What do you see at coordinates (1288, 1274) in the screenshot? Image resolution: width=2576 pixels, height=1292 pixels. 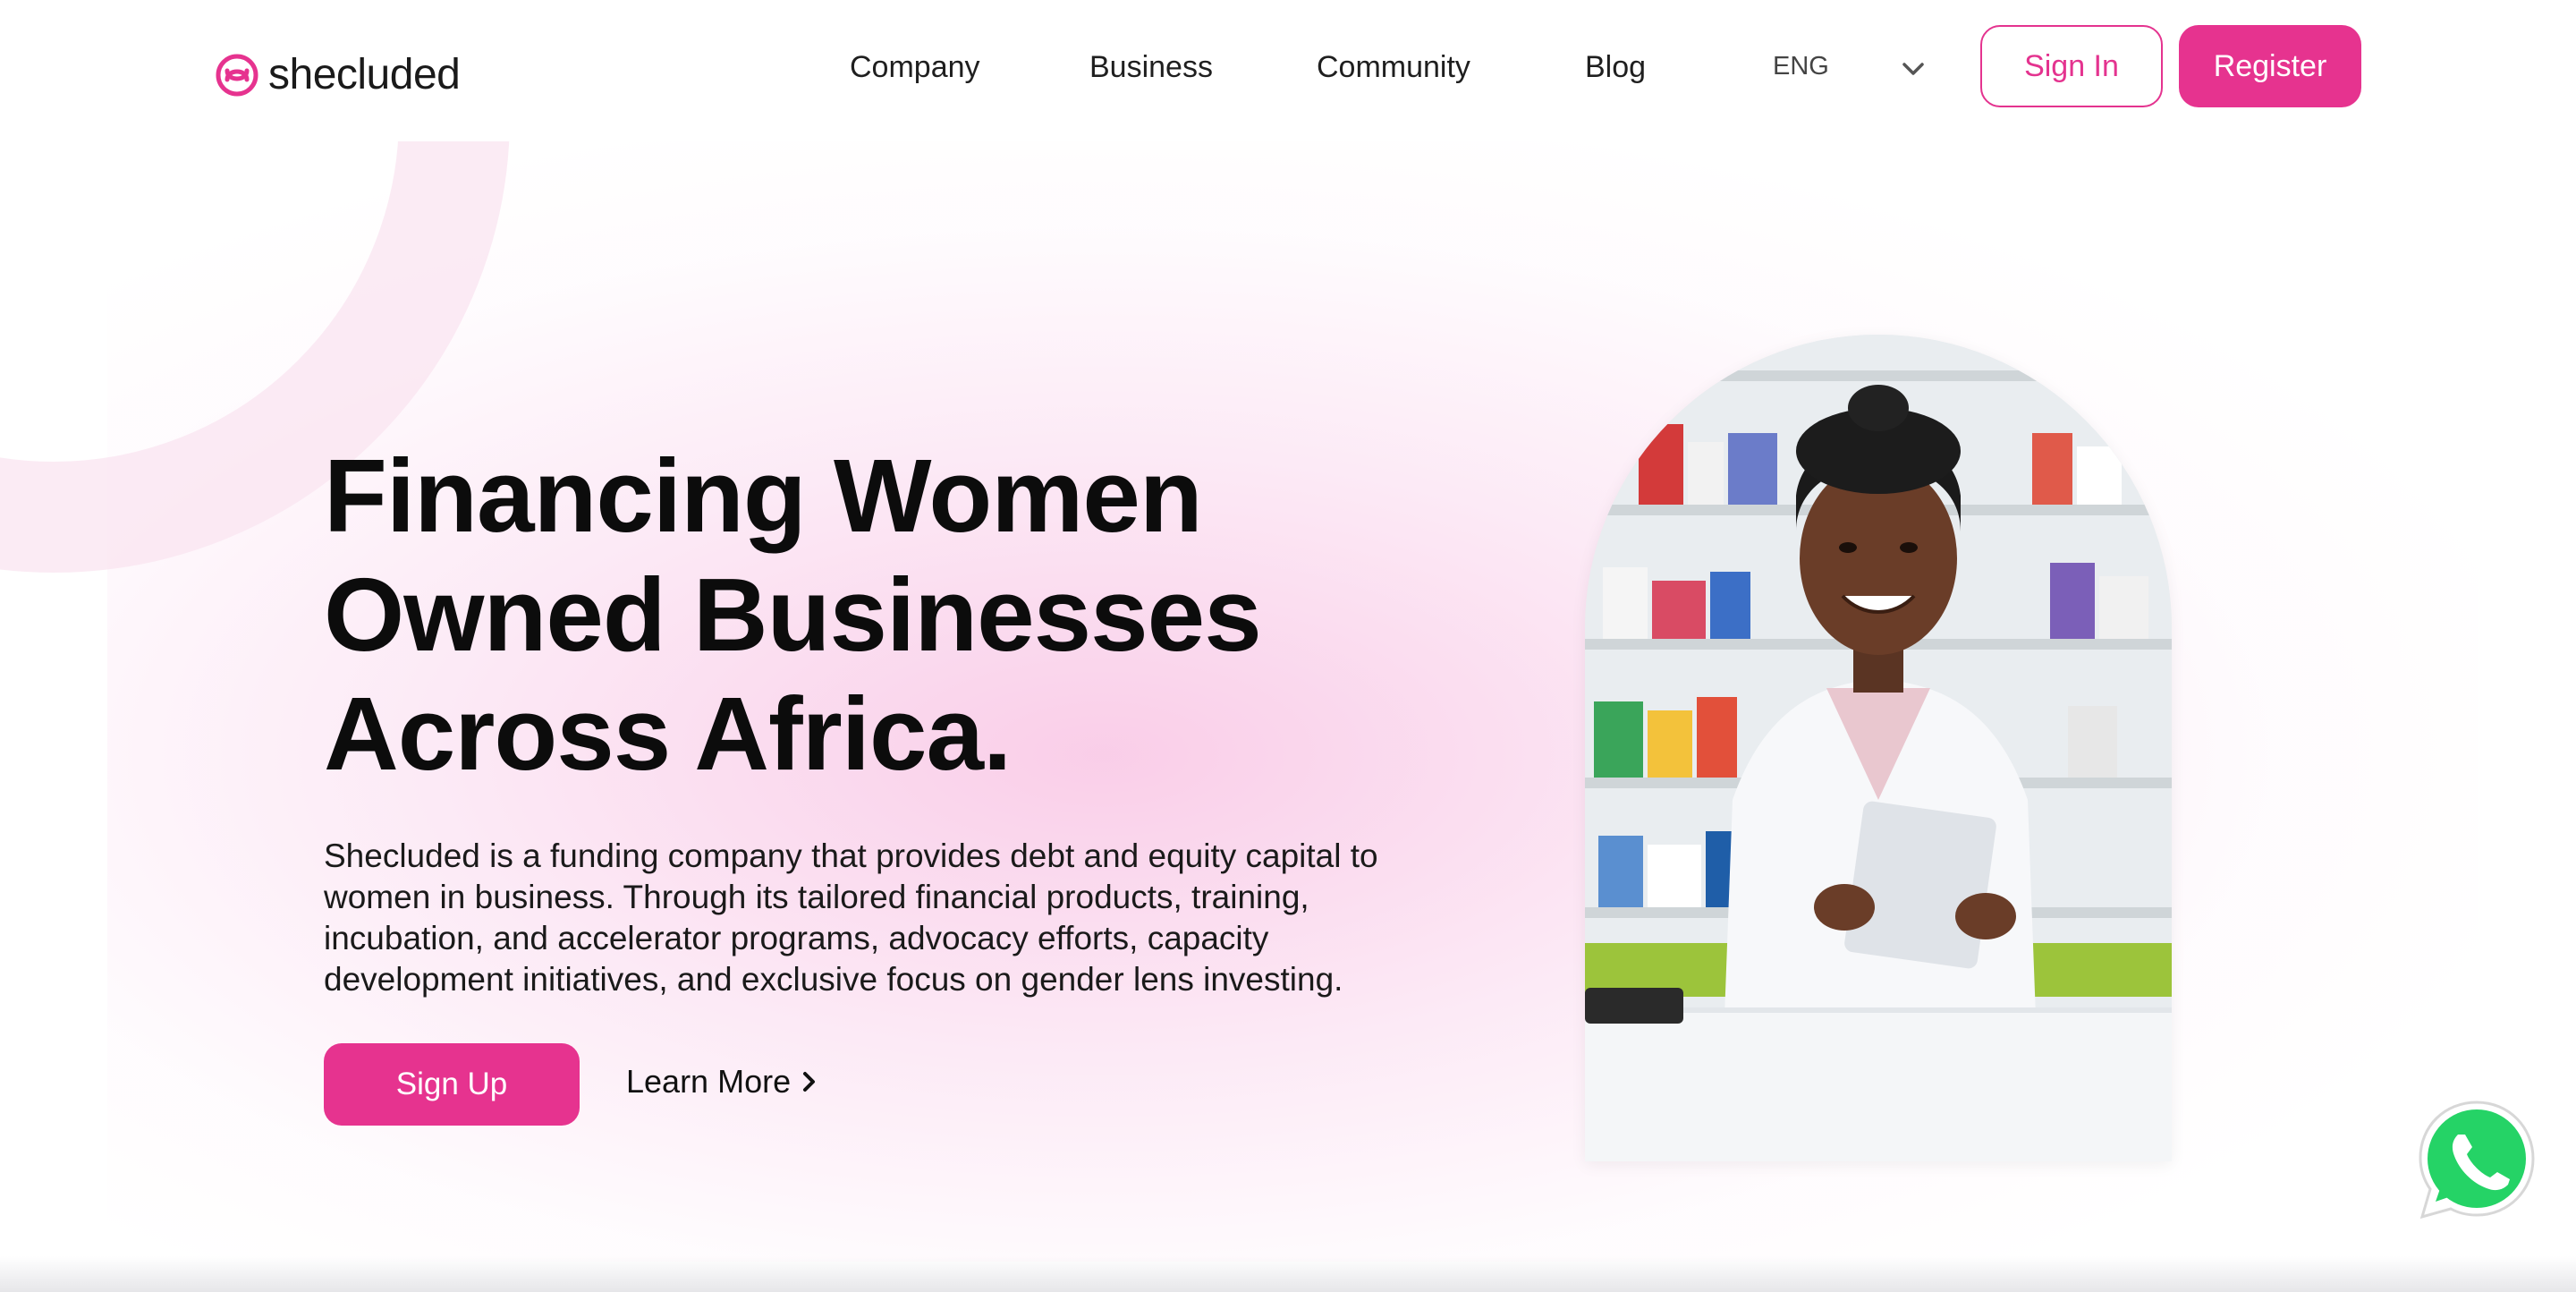 I see `bottom-shadow` at bounding box center [1288, 1274].